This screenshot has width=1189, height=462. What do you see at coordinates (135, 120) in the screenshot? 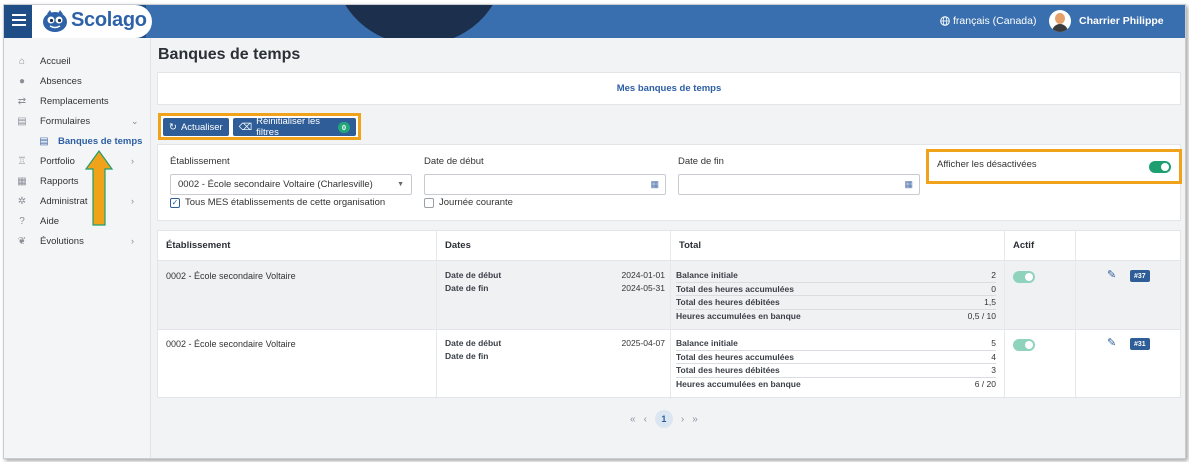
I see `chevron-down-icon: ⌄` at bounding box center [135, 120].